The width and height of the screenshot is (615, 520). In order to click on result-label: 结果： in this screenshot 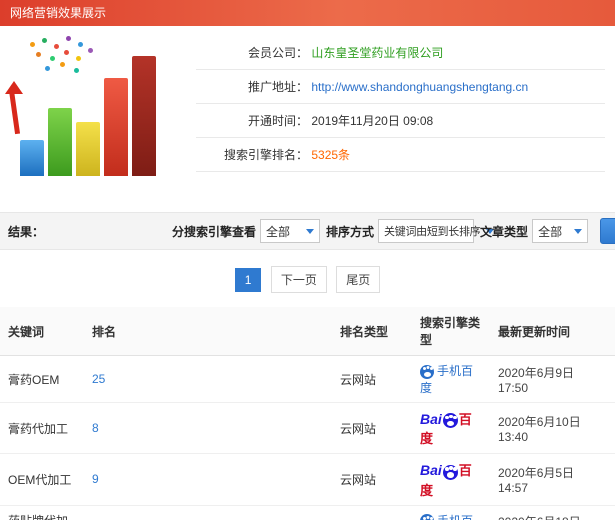, I will do `click(26, 231)`.